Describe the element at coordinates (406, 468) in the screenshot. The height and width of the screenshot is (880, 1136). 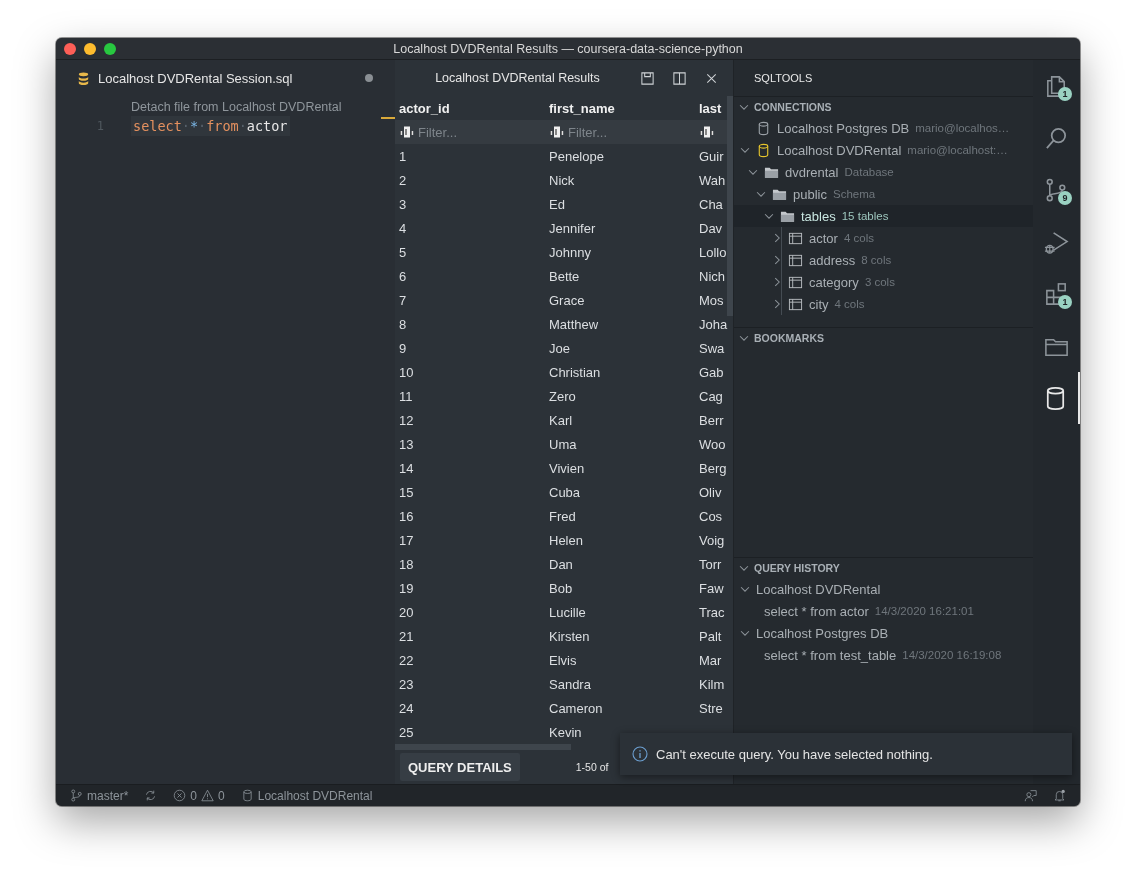
I see `table-cell-text: 14` at that location.